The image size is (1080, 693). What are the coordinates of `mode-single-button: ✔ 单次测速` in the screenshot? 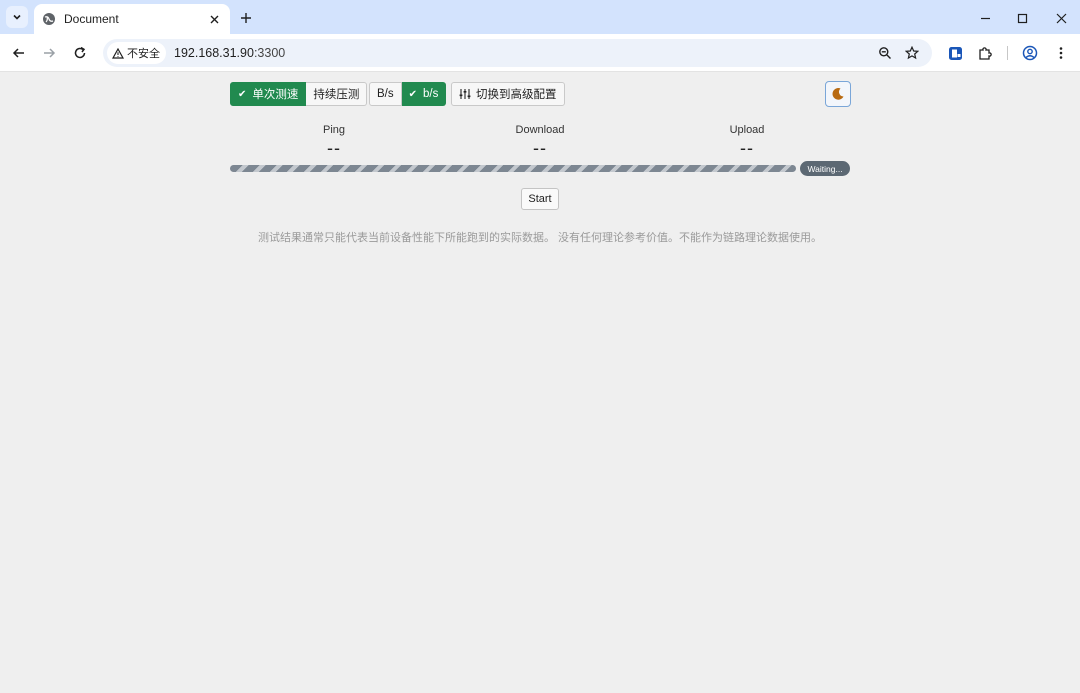 It's located at (268, 94).